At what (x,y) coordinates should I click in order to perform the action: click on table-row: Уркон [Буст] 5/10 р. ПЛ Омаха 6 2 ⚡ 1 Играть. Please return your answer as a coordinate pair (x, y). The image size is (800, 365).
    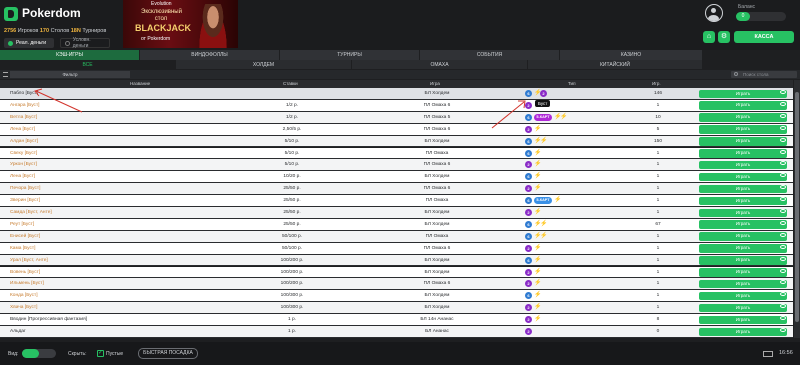
    Looking at the image, I should click on (396, 165).